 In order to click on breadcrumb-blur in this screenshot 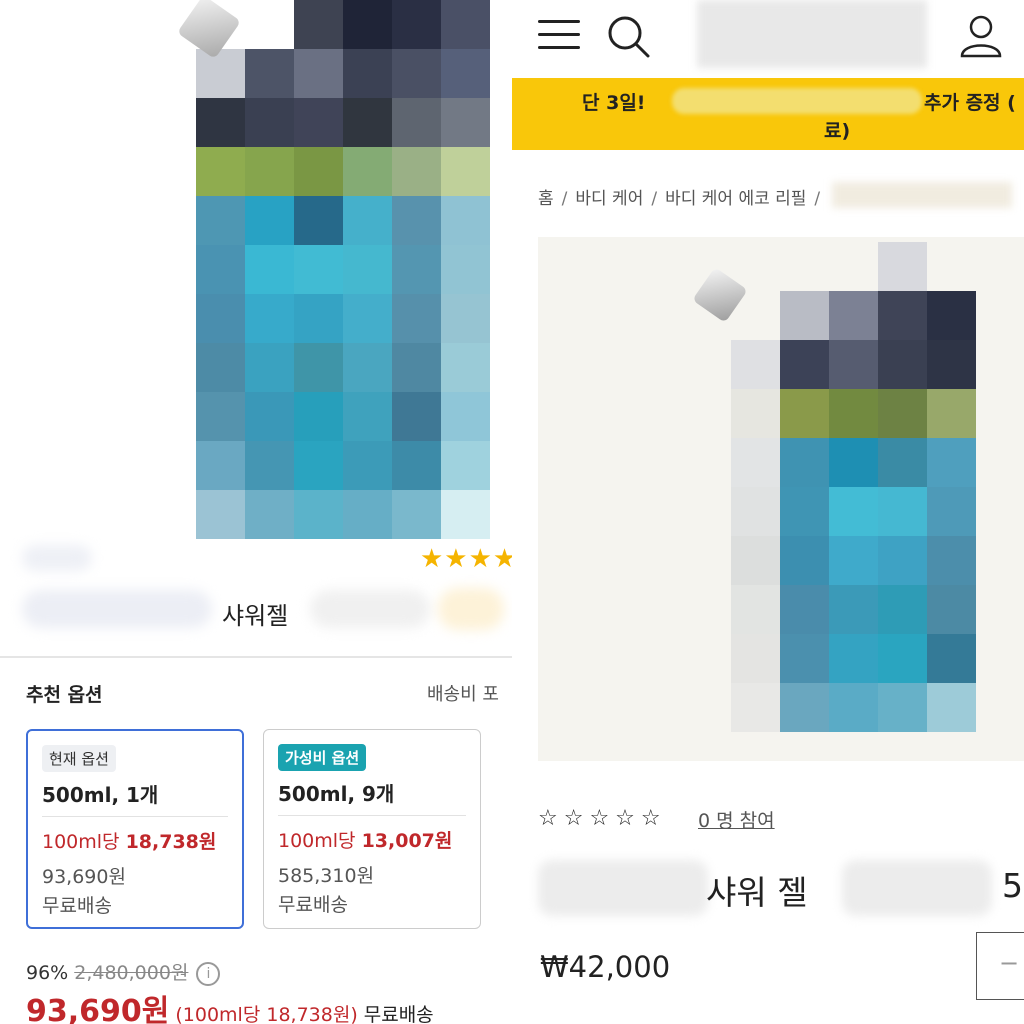, I will do `click(922, 195)`.